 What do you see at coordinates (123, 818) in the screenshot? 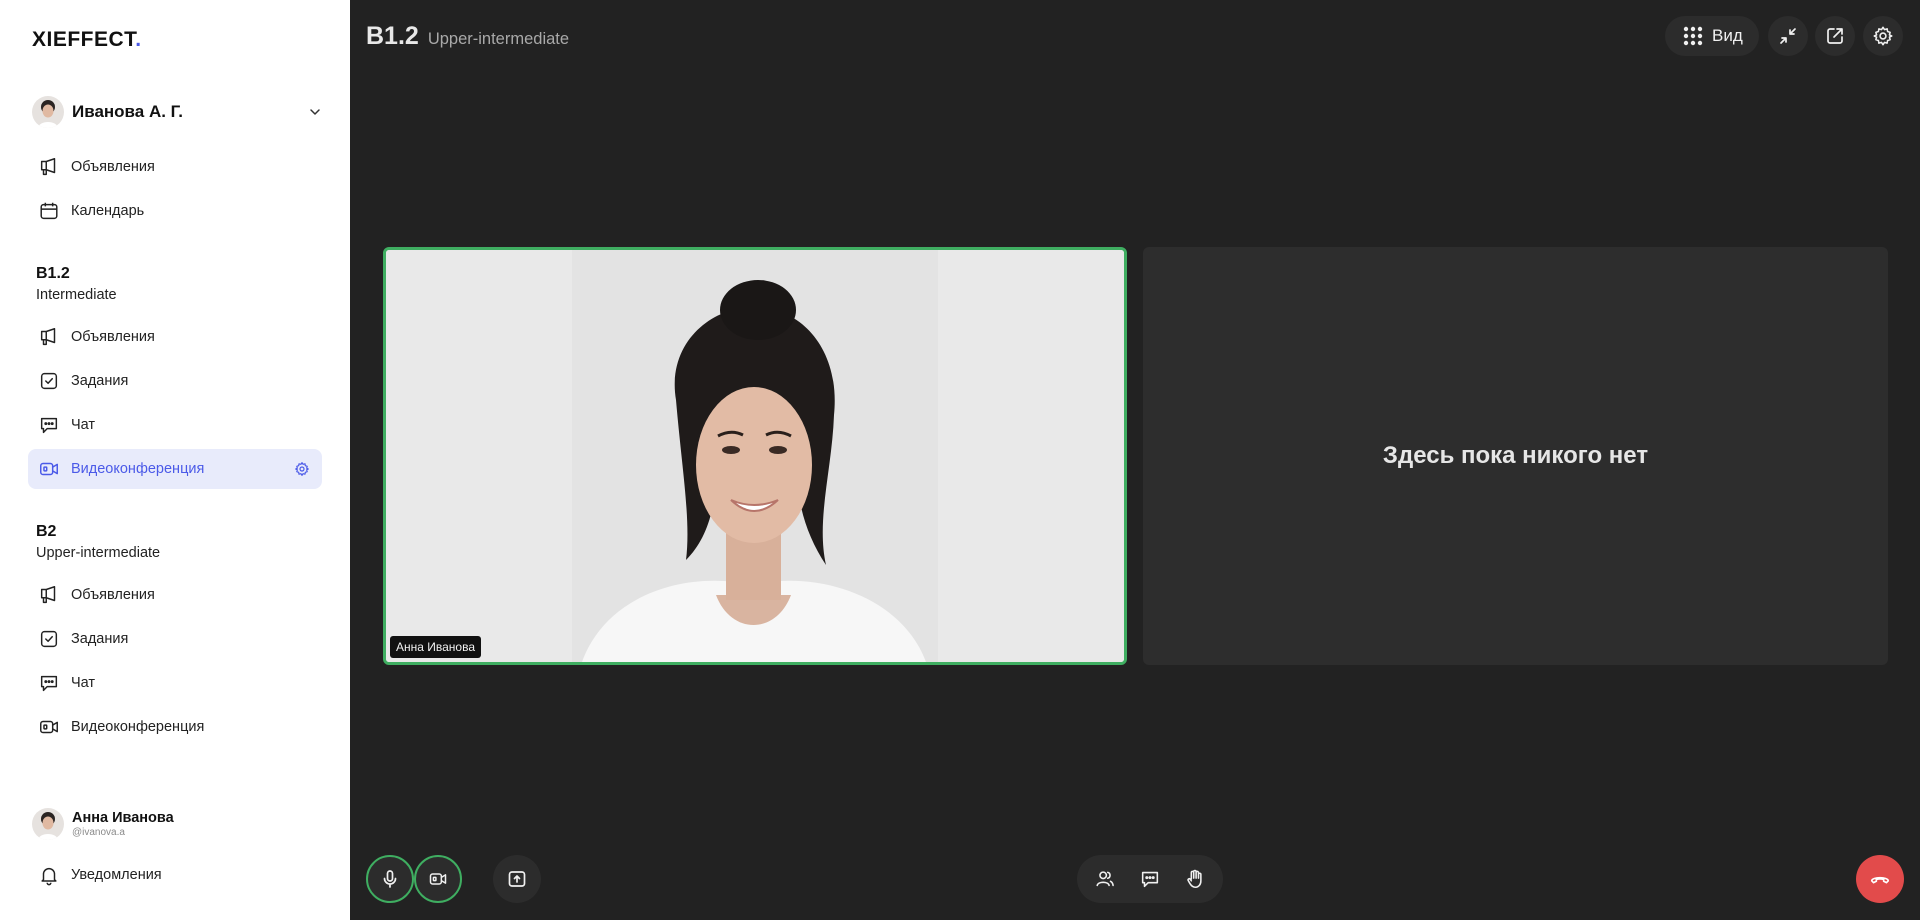
I see `profile-name: Анна Иванова` at bounding box center [123, 818].